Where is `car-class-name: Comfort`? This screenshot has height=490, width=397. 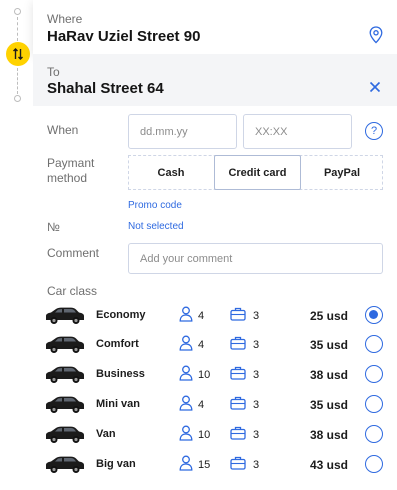
car-class-name: Comfort is located at coordinates (117, 344).